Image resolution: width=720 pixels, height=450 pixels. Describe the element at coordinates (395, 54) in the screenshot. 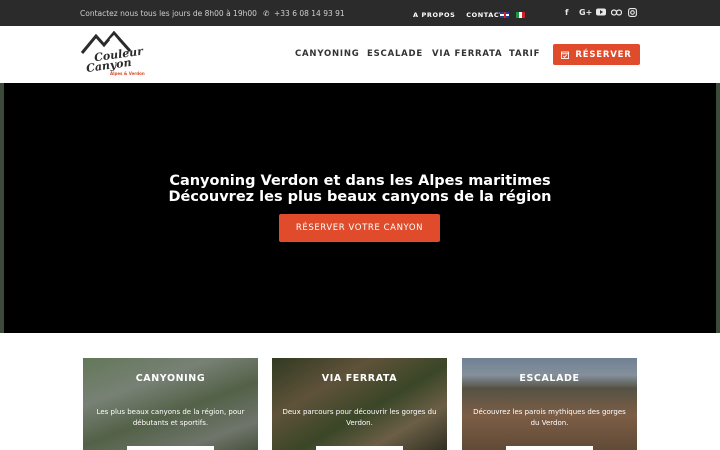

I see `nav-escalade: ESCALADE` at that location.